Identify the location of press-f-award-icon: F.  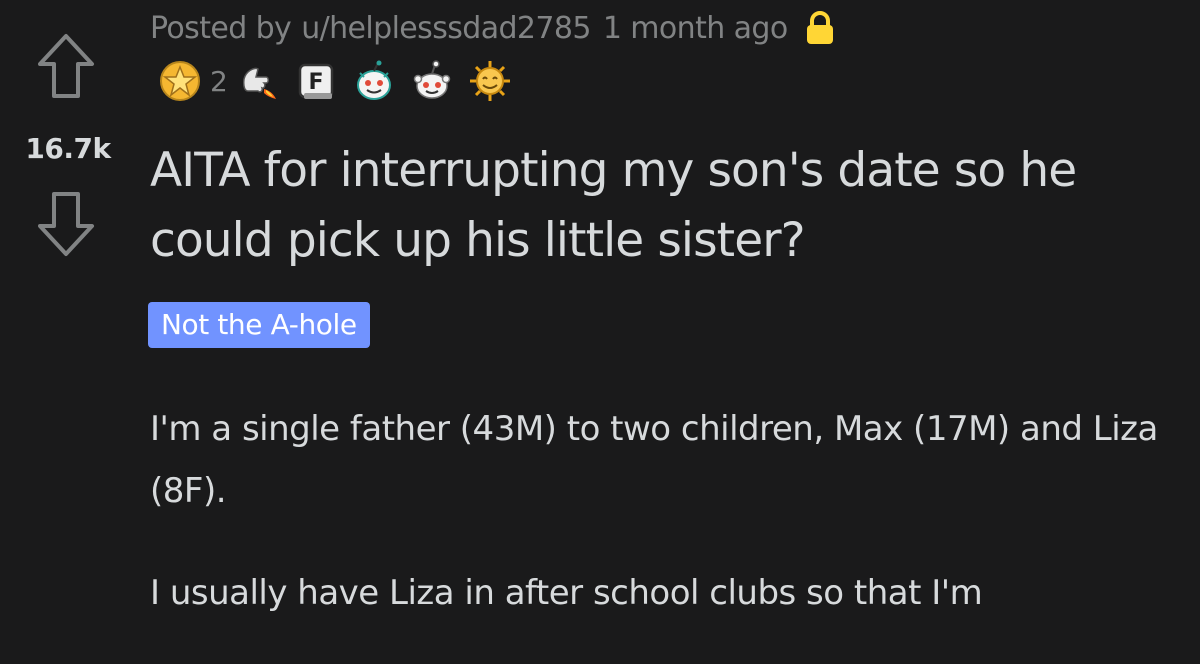
(316, 81).